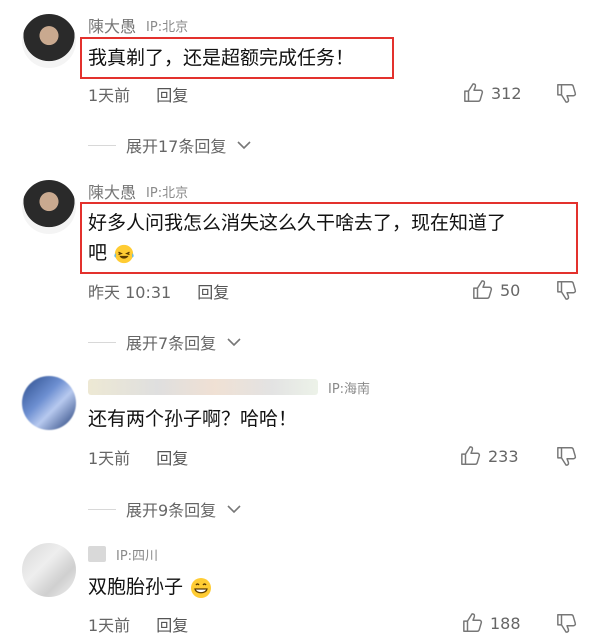 This screenshot has height=640, width=601. I want to click on grinning-emoji, so click(201, 587).